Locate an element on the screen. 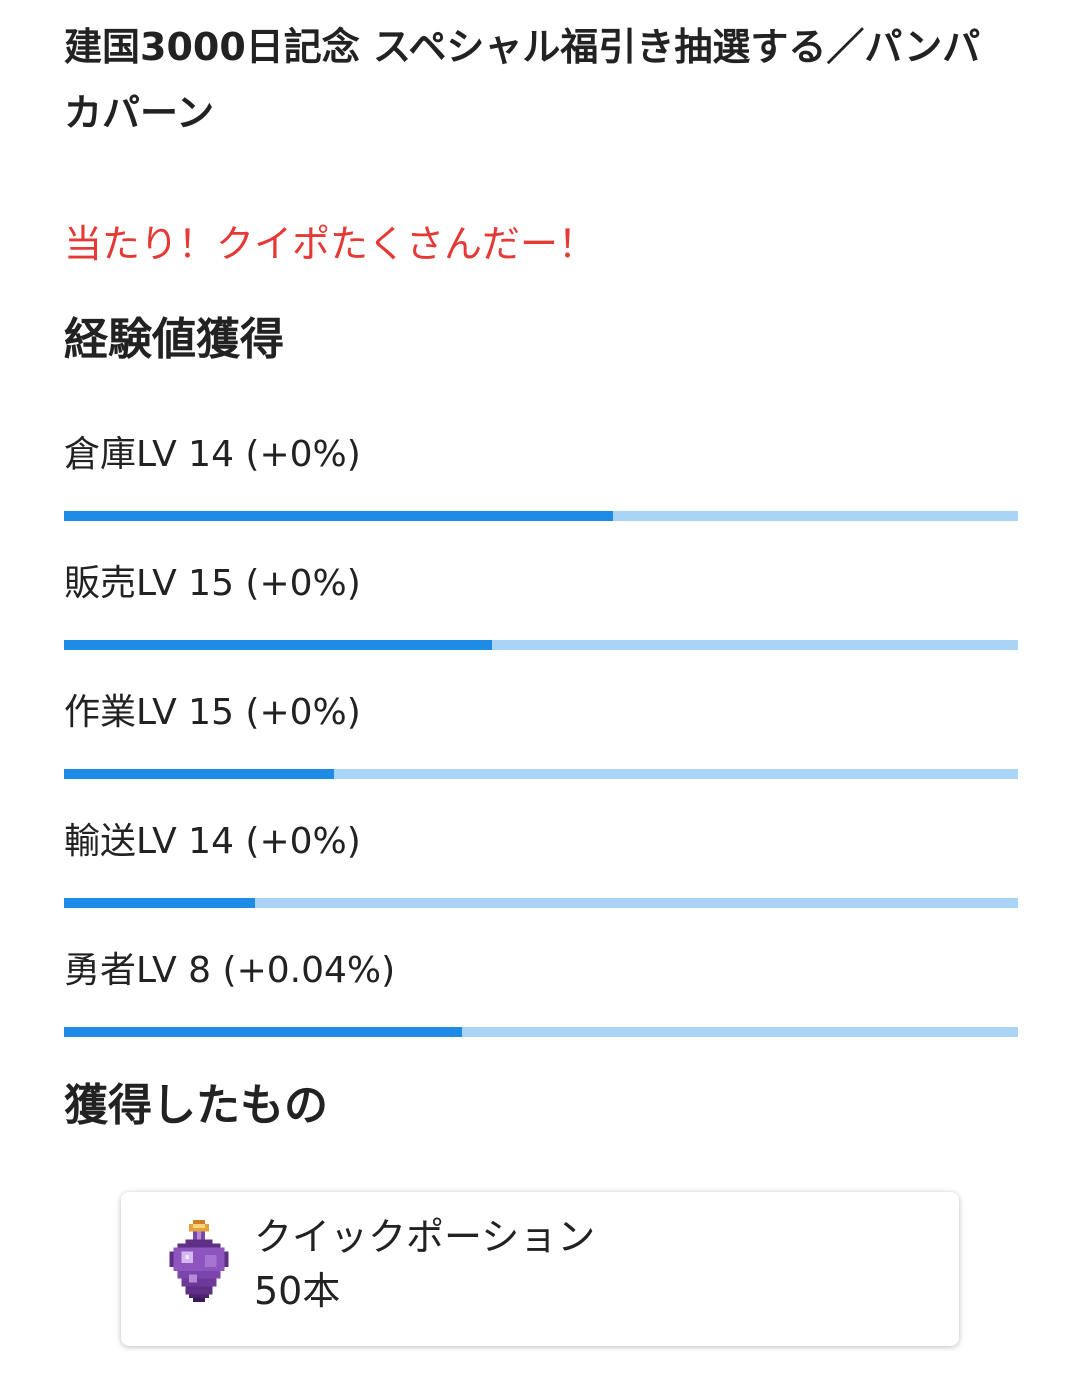  level-label: 倉庫LV 14 (+0%) is located at coordinates (212, 454).